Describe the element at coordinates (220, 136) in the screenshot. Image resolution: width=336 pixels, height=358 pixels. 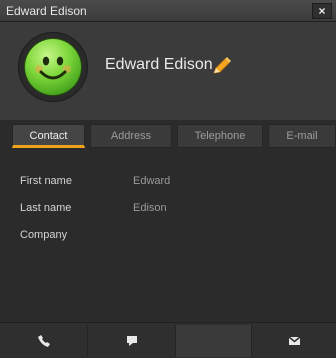
I see `tab-telephone: Telephone` at that location.